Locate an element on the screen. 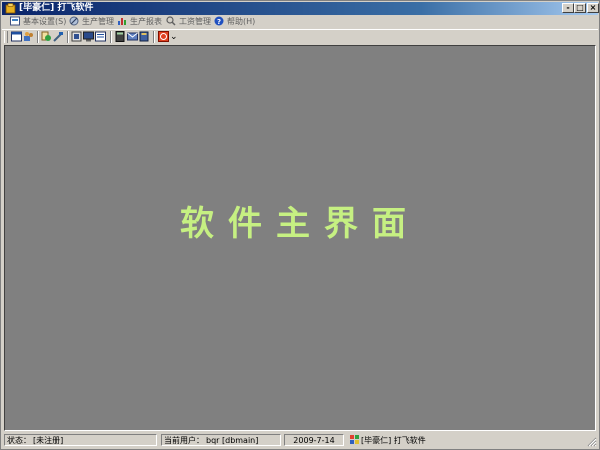  new-window-icon is located at coordinates (16, 36).